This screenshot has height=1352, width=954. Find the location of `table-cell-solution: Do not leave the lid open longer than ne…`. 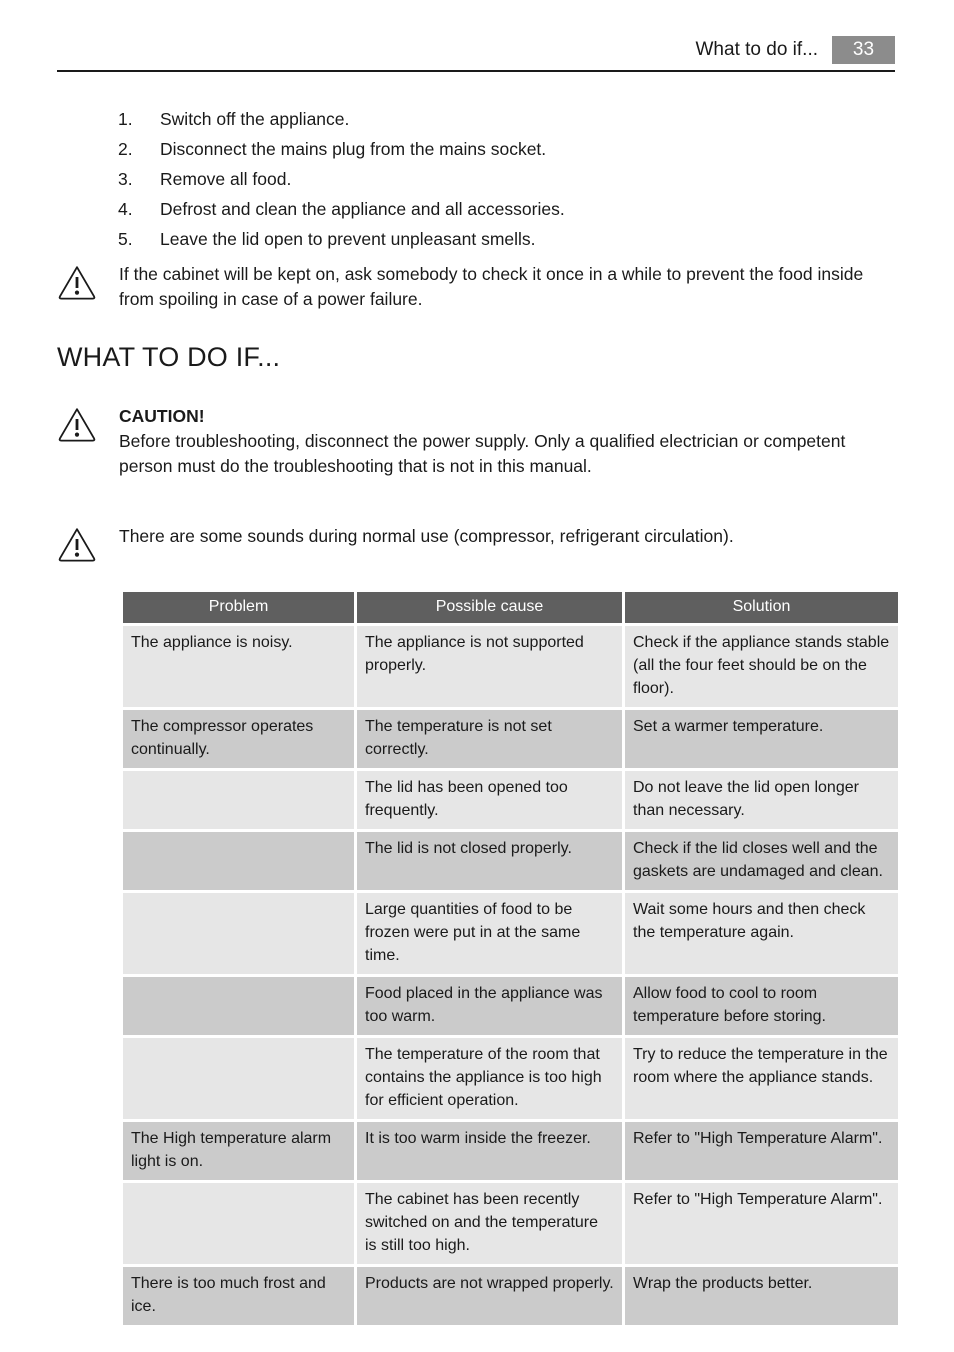

table-cell-solution: Do not leave the lid open longer than ne… is located at coordinates (761, 800).